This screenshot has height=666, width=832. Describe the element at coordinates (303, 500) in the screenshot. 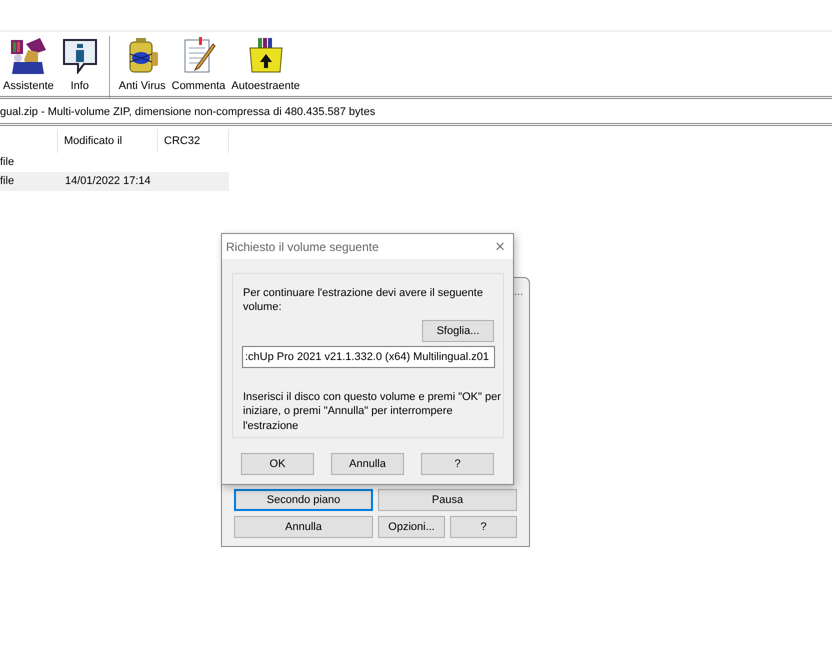

I see `dialog-button: Secondo piano` at that location.